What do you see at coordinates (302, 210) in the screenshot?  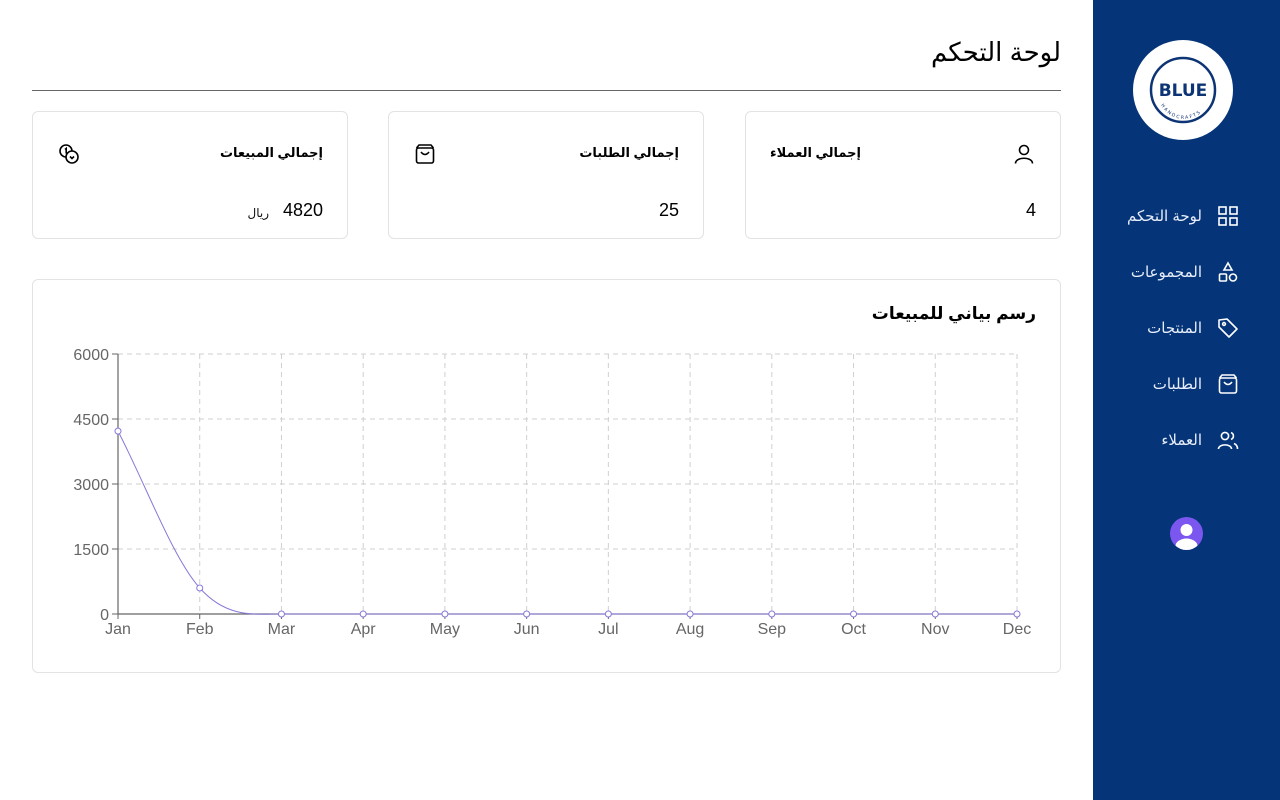 I see `total-sales-value: 4820` at bounding box center [302, 210].